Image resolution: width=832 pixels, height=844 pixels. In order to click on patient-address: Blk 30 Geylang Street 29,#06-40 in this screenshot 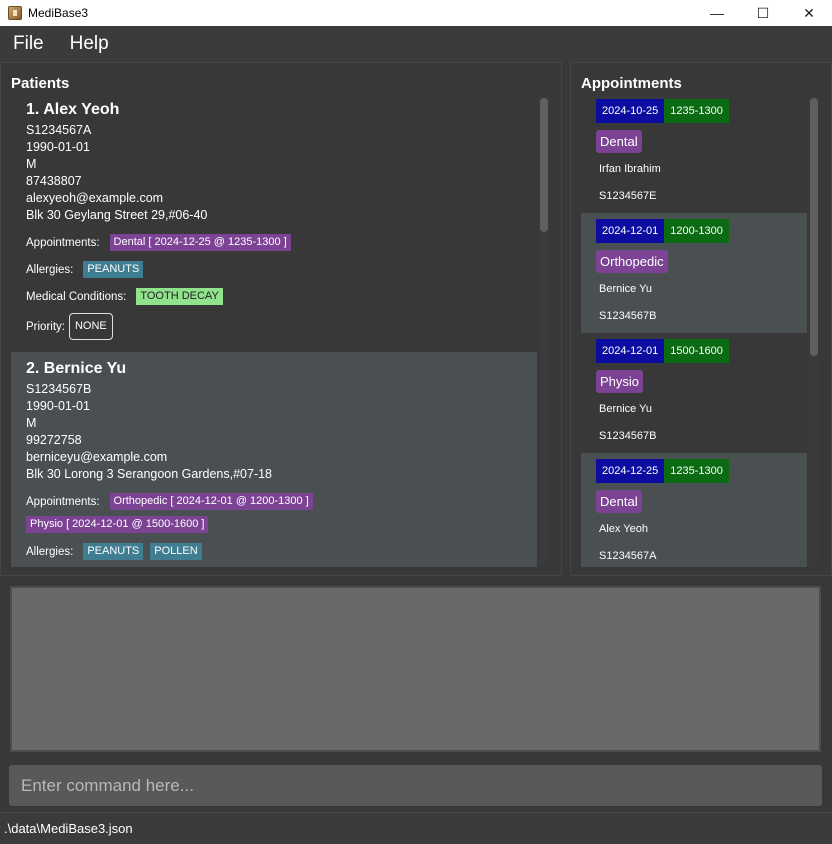, I will do `click(117, 215)`.